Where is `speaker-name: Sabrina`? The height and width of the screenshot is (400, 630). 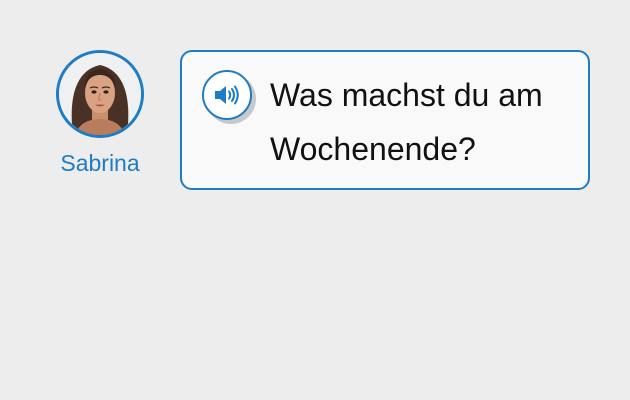
speaker-name: Sabrina is located at coordinates (100, 163).